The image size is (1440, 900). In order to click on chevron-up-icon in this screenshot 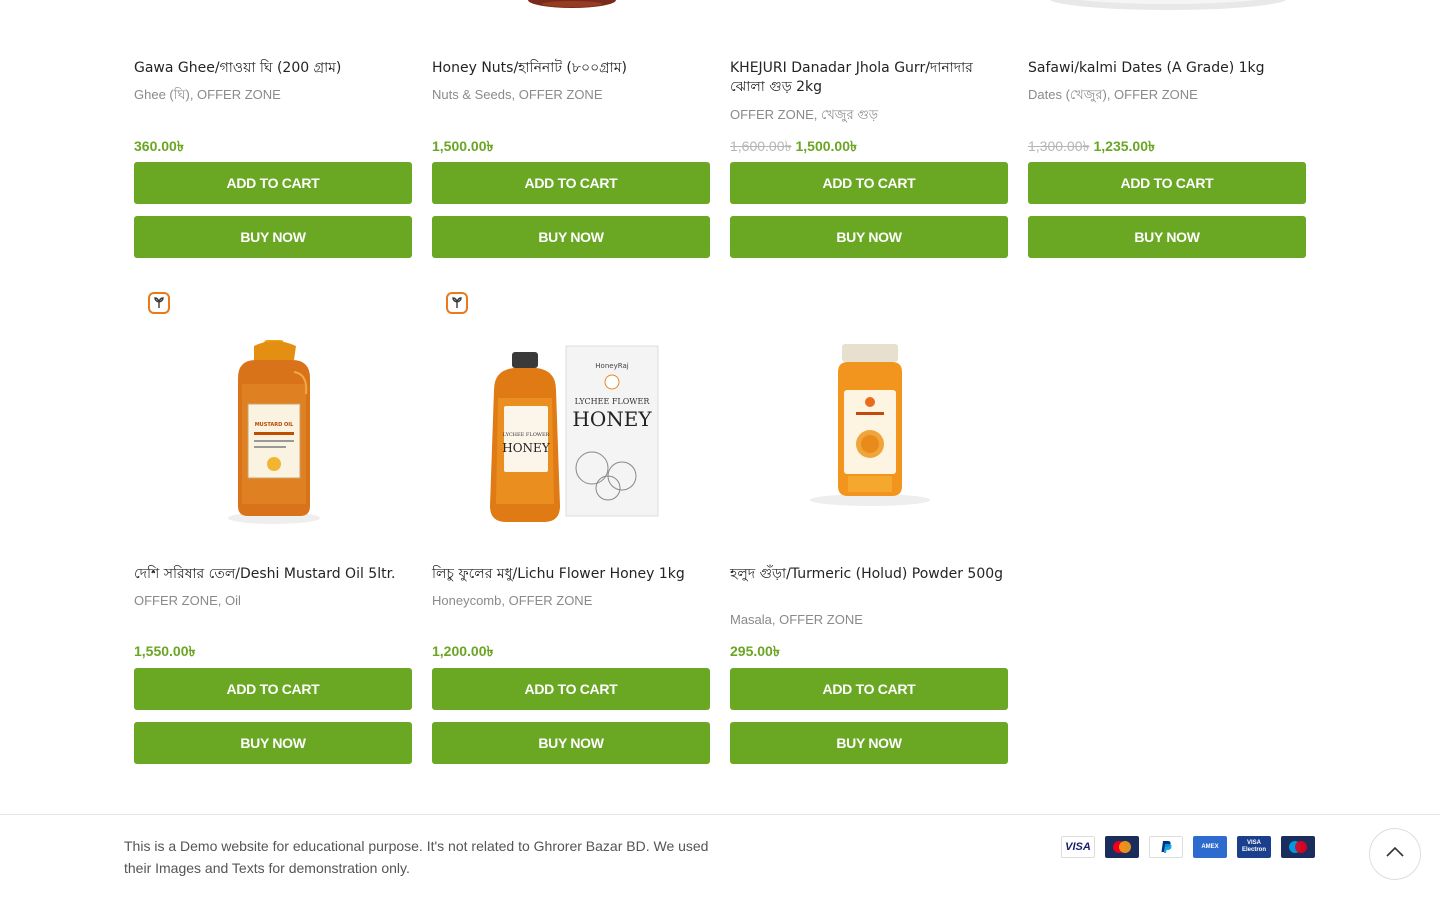, I will do `click(1395, 854)`.